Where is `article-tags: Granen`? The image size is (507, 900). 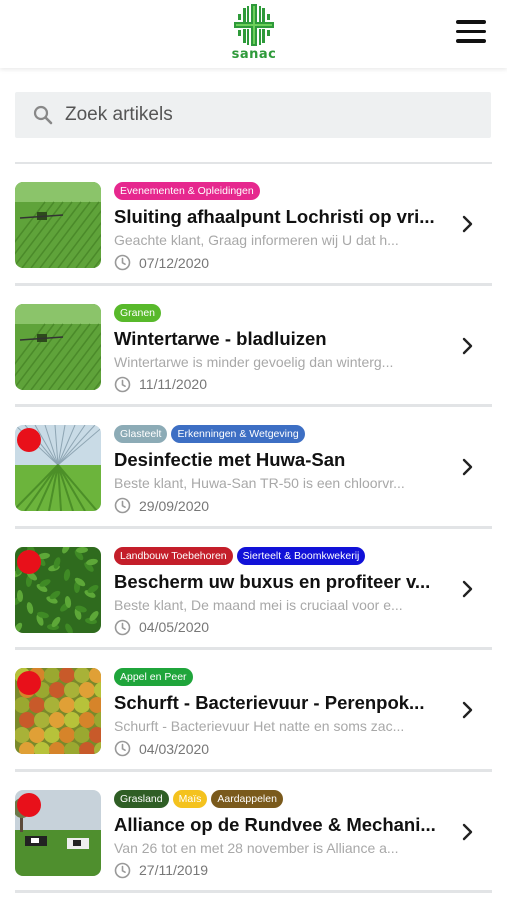
article-tags: Granen is located at coordinates (138, 312).